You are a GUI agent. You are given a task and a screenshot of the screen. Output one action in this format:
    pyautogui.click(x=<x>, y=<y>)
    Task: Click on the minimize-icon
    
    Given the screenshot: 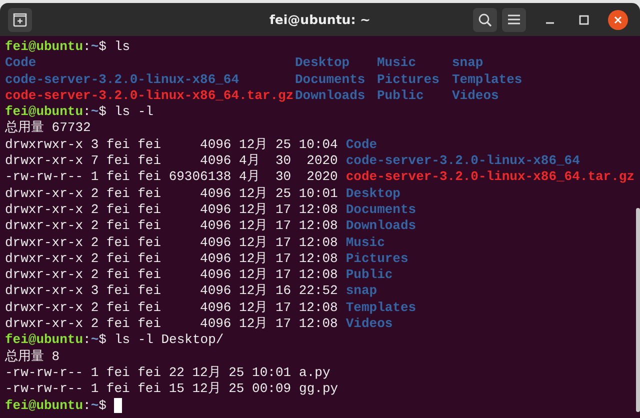 What is the action you would take?
    pyautogui.click(x=550, y=23)
    